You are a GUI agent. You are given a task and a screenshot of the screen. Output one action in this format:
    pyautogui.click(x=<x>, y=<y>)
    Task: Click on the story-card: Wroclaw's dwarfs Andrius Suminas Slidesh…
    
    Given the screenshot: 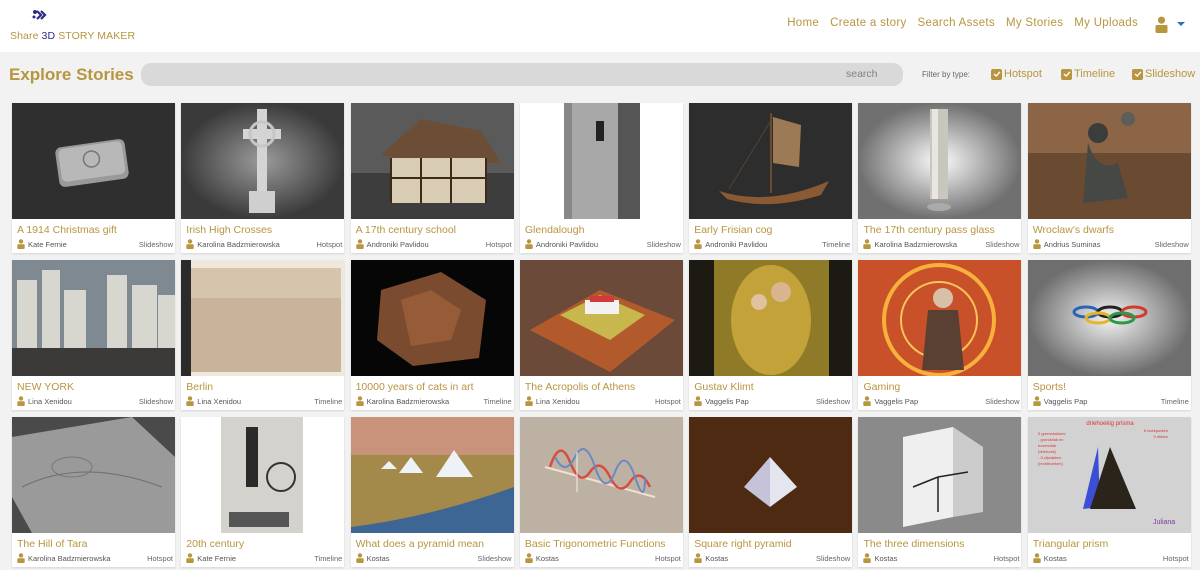 What is the action you would take?
    pyautogui.click(x=1109, y=178)
    